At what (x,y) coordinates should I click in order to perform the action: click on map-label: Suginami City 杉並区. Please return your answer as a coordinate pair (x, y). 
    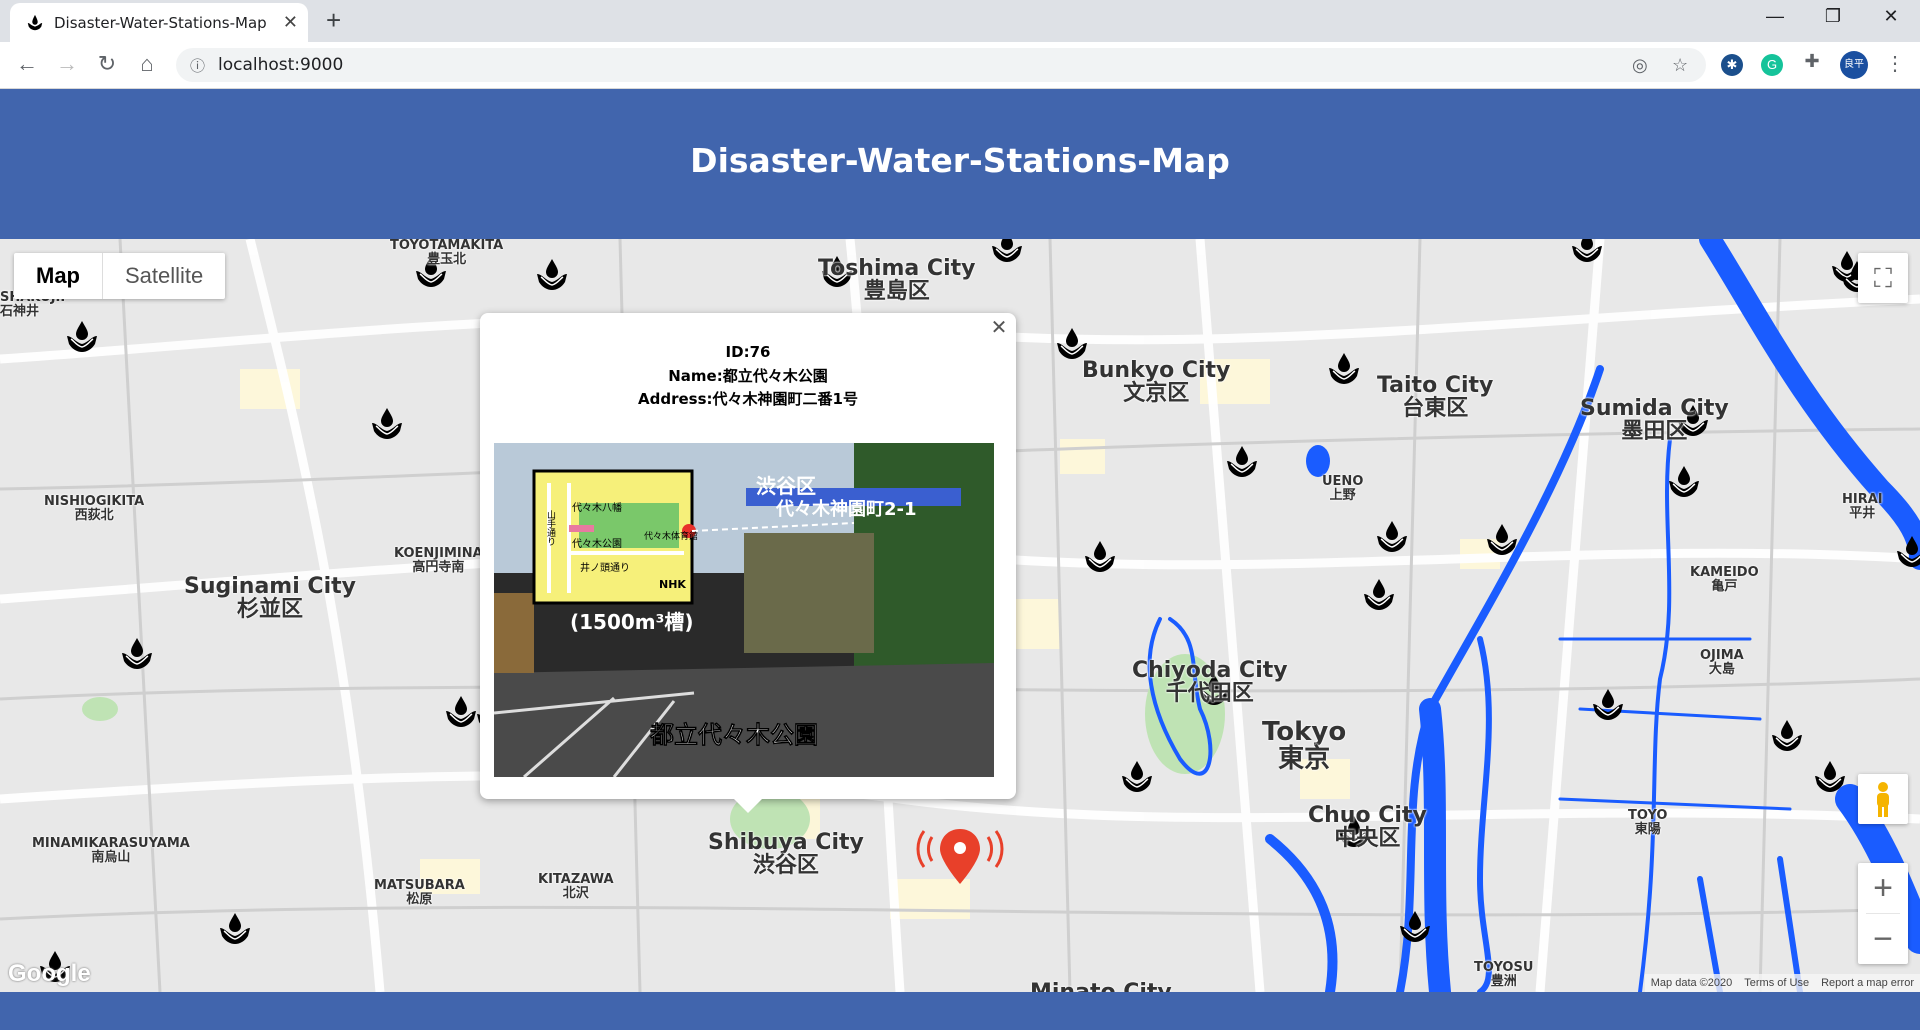
    Looking at the image, I should click on (270, 598).